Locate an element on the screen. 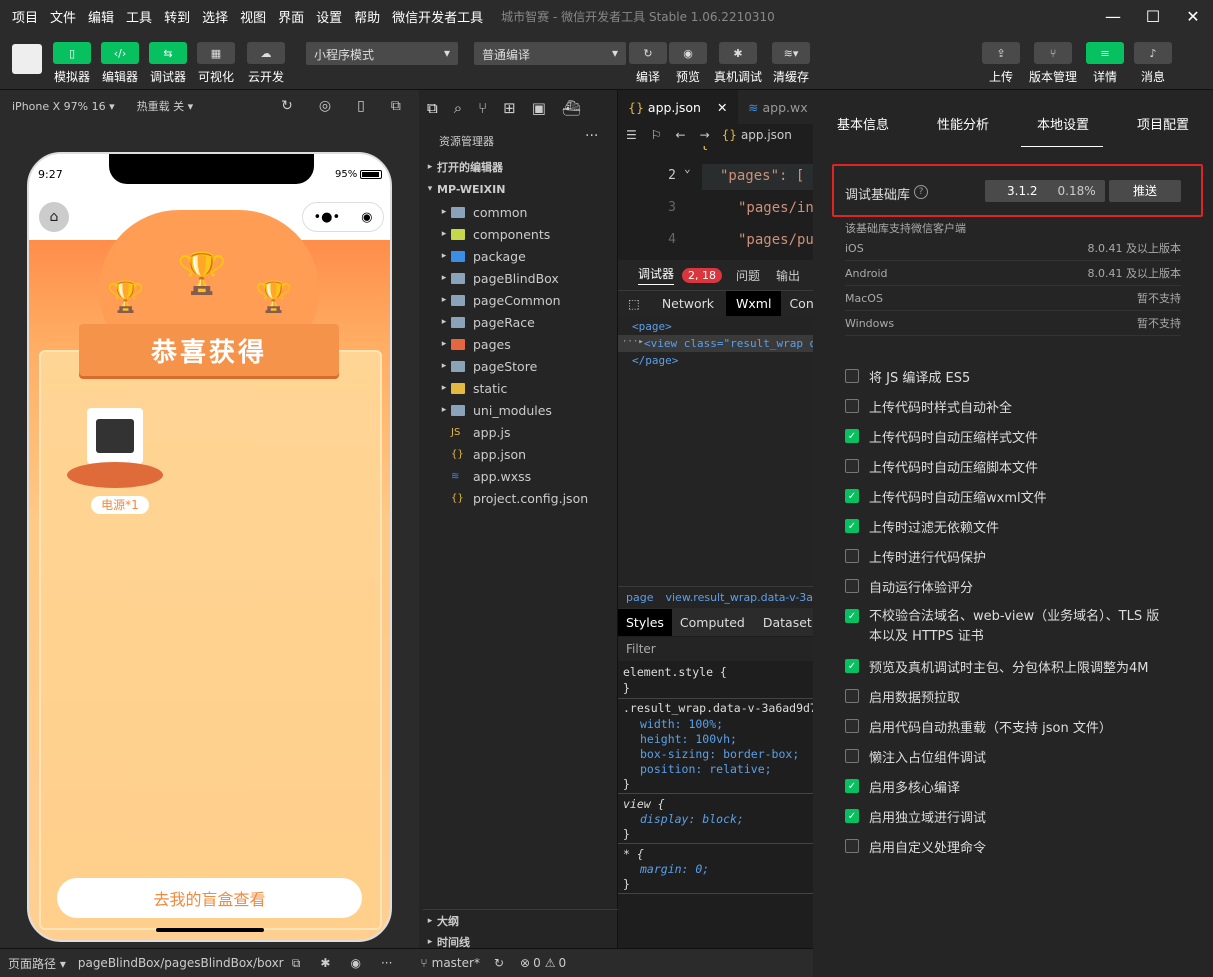  clear-cache-button: ≋▾ 清缓存 is located at coordinates (791, 63).